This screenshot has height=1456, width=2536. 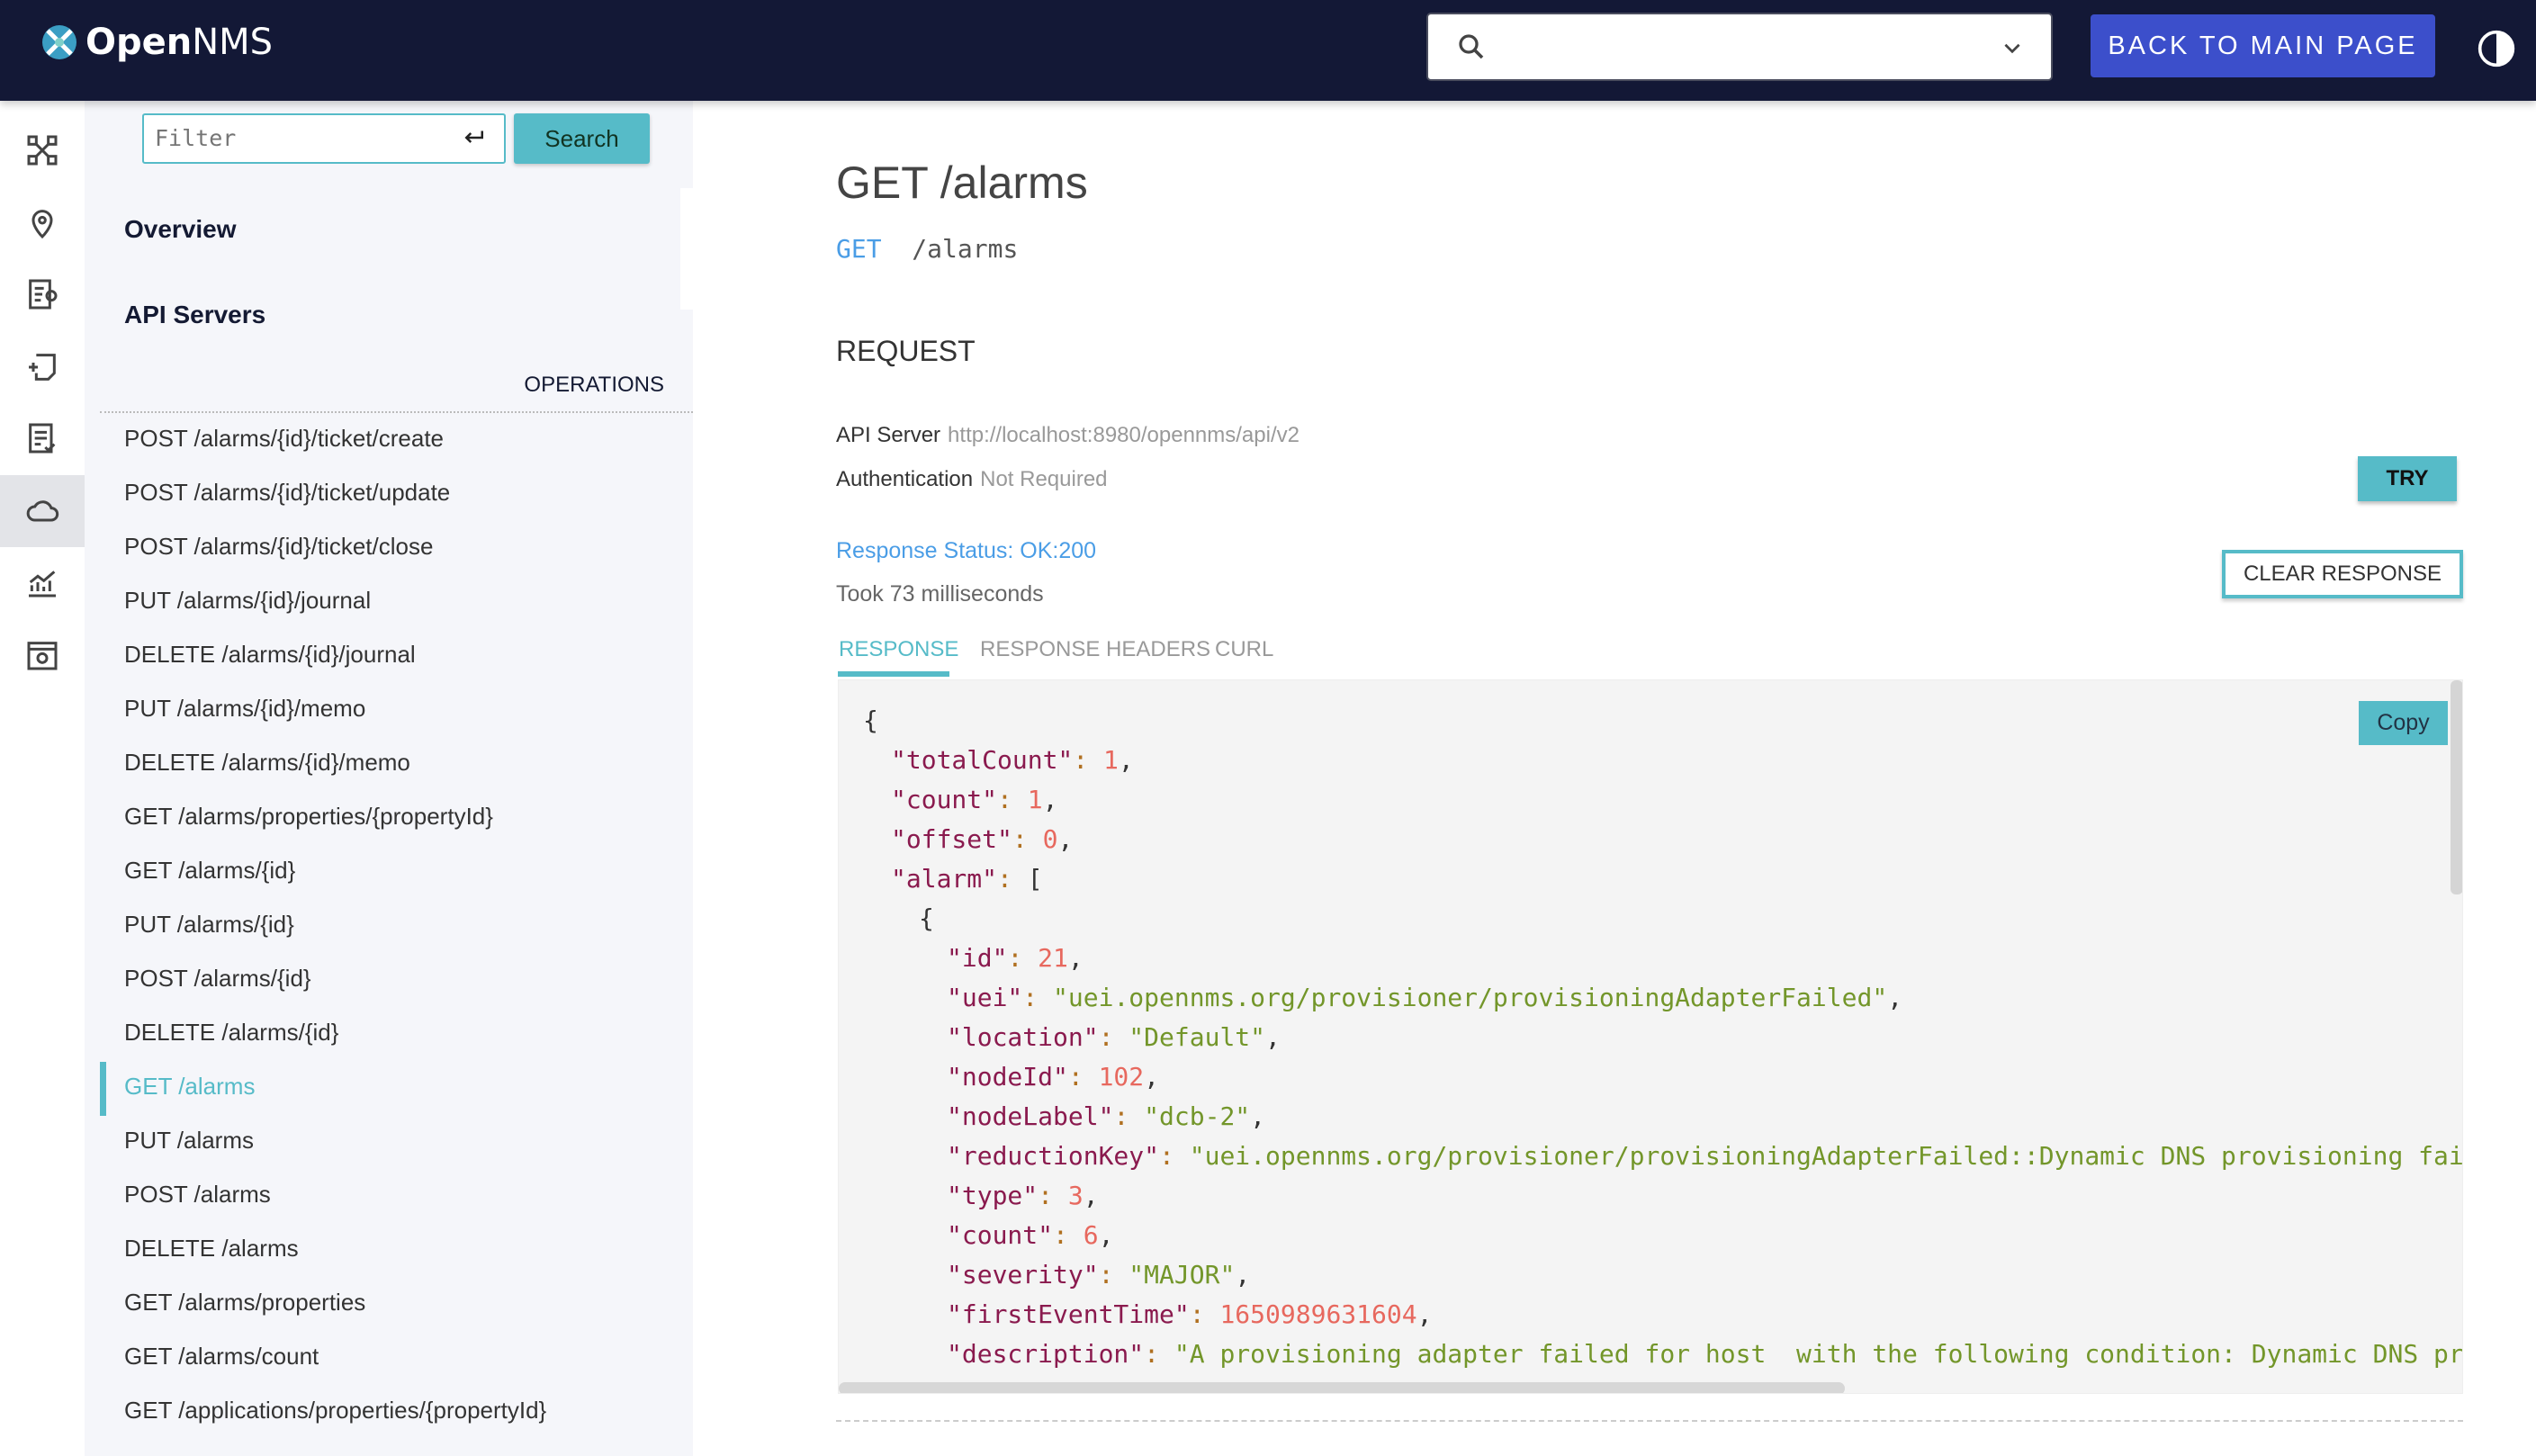 What do you see at coordinates (1099, 1275) in the screenshot?
I see `code-line: "severity": "MAJOR",` at bounding box center [1099, 1275].